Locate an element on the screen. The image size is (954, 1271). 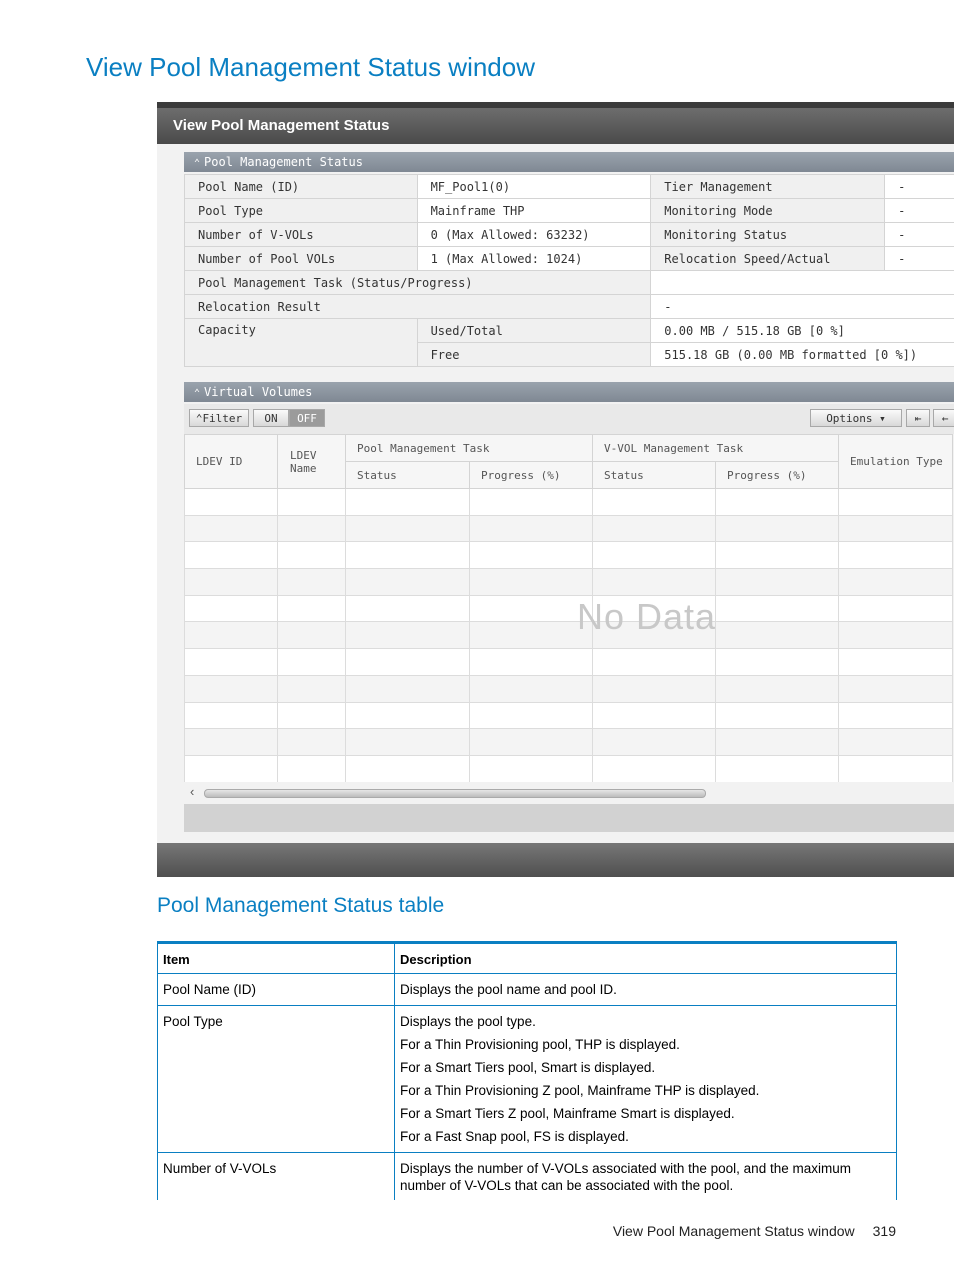
caret-down-icon: ▾ is located at coordinates (882, 418).